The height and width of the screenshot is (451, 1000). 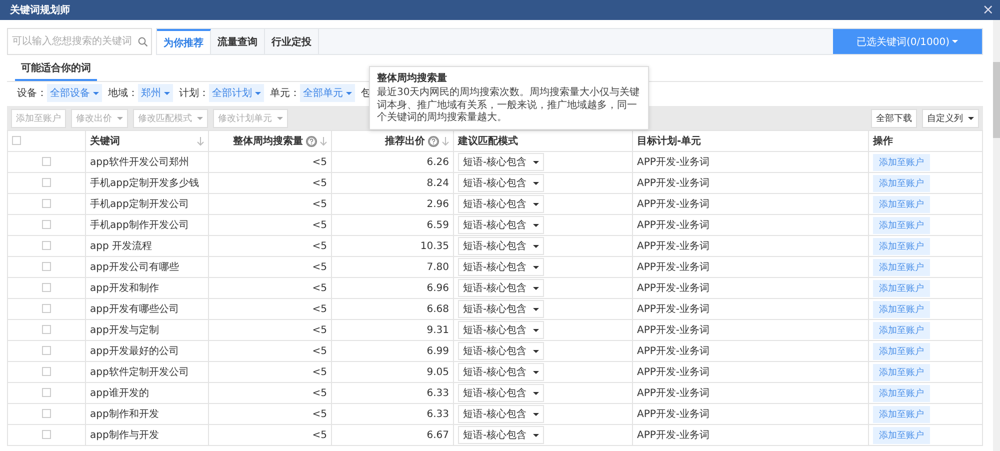 What do you see at coordinates (32, 93) in the screenshot?
I see `filter-label: 设备：` at bounding box center [32, 93].